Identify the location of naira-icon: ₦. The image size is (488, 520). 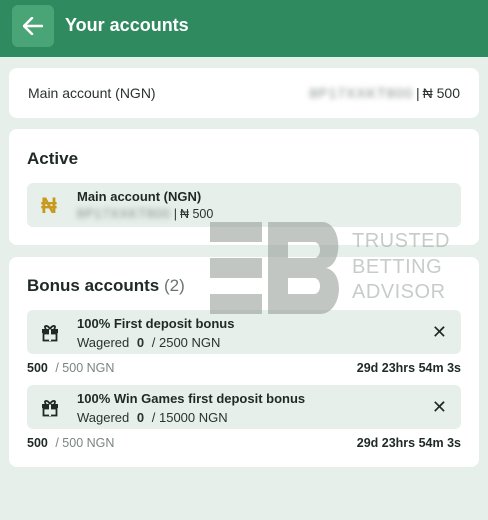
(49, 205).